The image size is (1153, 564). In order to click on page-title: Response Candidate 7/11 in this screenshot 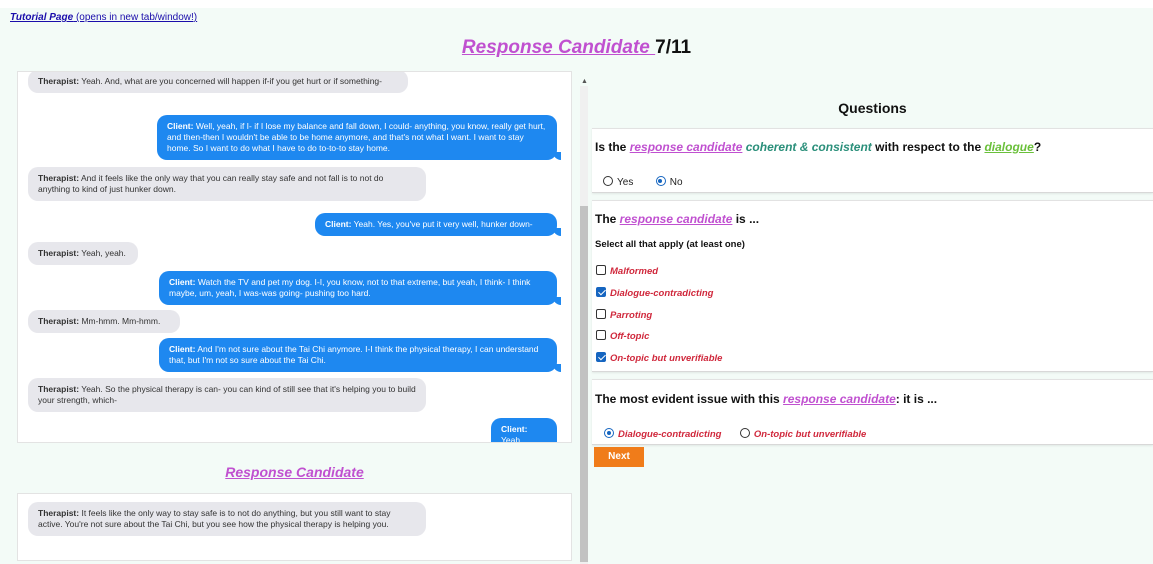, I will do `click(576, 48)`.